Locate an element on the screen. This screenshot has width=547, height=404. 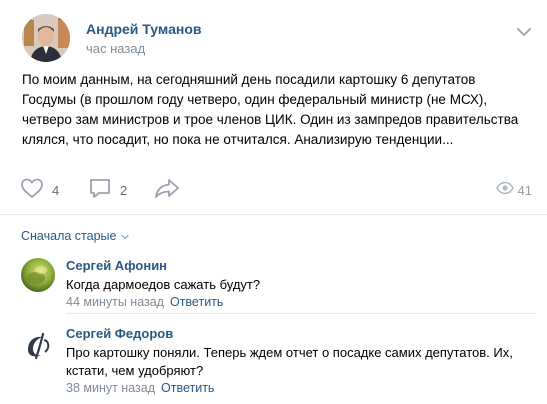
like-button: 4 is located at coordinates (39, 190).